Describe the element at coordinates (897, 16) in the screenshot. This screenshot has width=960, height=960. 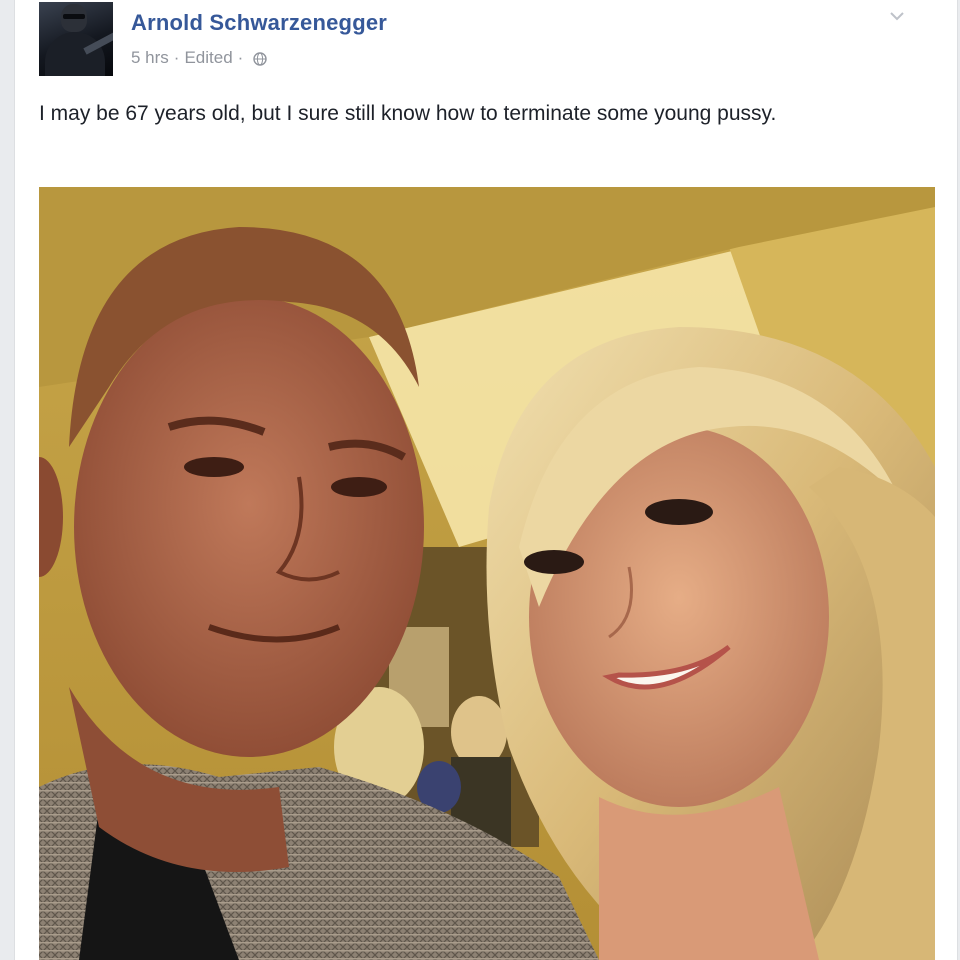
I see `chevron-down-icon` at that location.